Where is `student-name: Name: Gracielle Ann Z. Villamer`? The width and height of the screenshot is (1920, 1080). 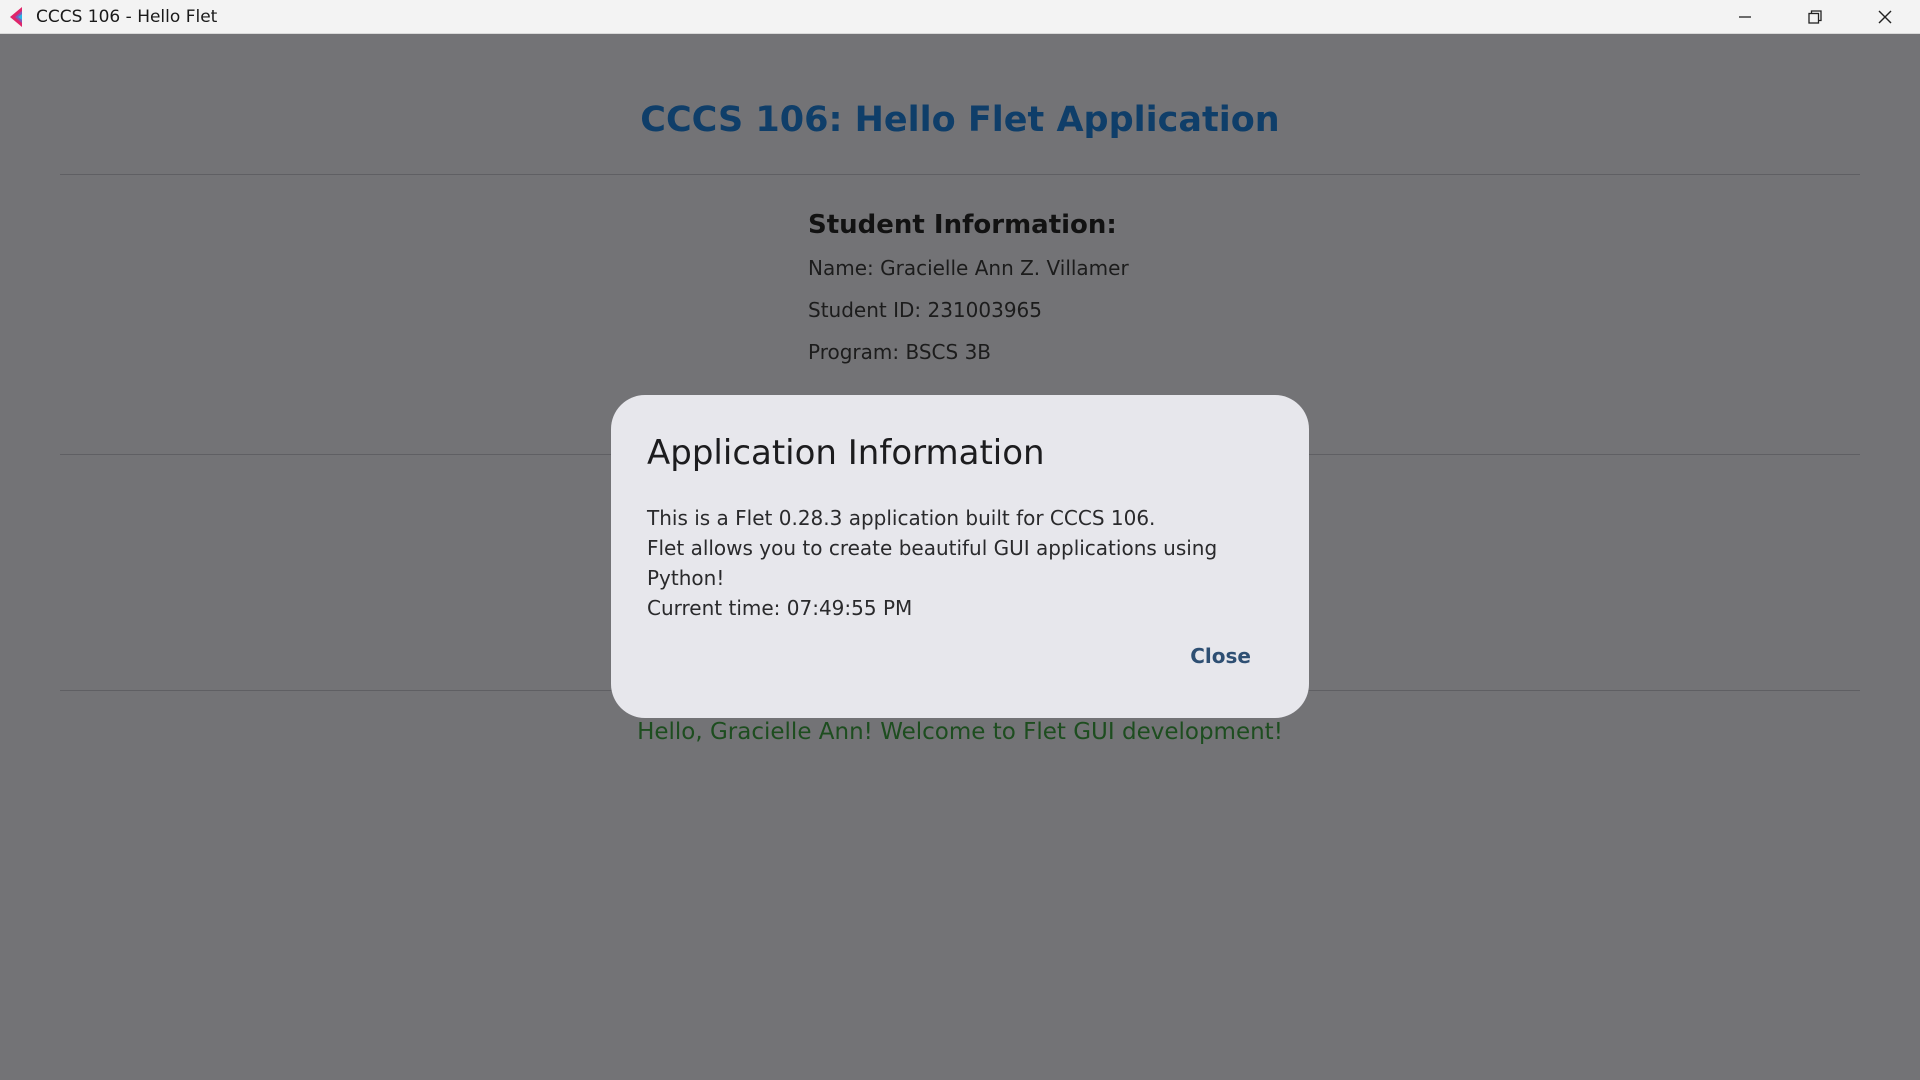
student-name: Name: Gracielle Ann Z. Villamer is located at coordinates (968, 268).